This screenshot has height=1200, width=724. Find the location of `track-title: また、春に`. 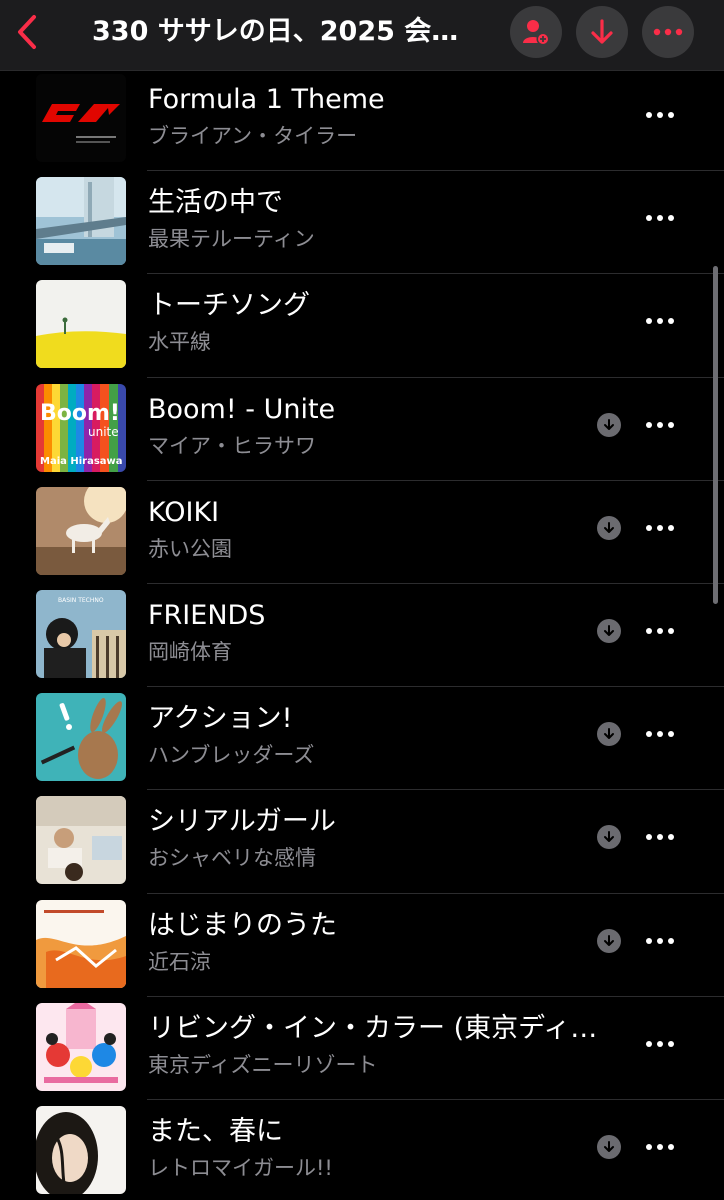

track-title: また、春に is located at coordinates (215, 1131).